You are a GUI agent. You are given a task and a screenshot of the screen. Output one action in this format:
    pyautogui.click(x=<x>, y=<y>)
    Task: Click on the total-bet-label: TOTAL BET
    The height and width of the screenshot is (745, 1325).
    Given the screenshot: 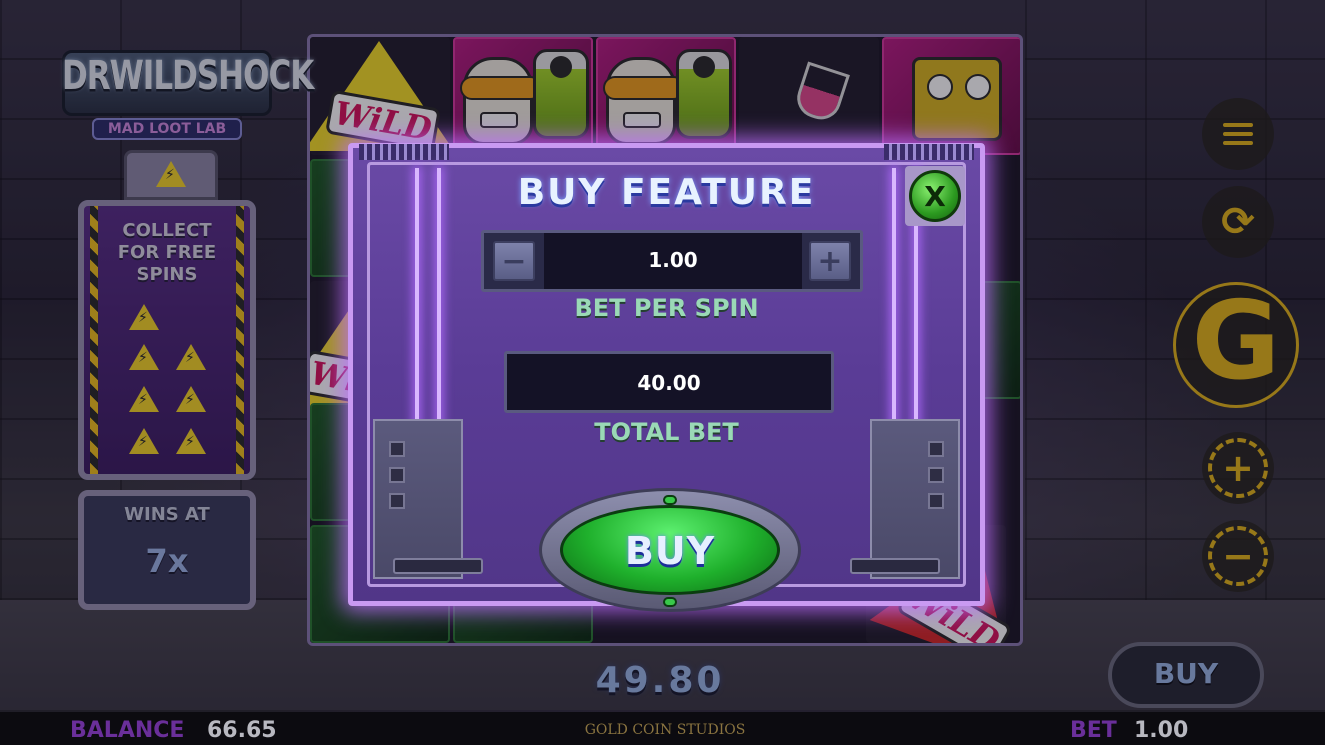 What is the action you would take?
    pyautogui.click(x=666, y=432)
    